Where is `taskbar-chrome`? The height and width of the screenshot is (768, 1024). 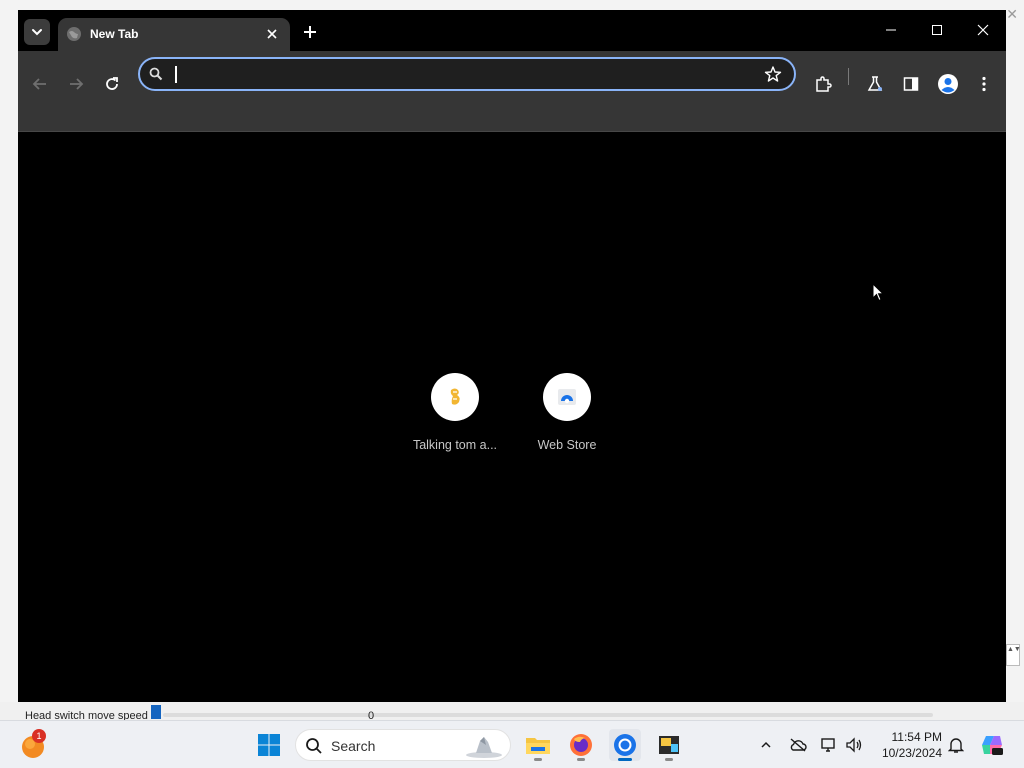
taskbar-chrome is located at coordinates (625, 745).